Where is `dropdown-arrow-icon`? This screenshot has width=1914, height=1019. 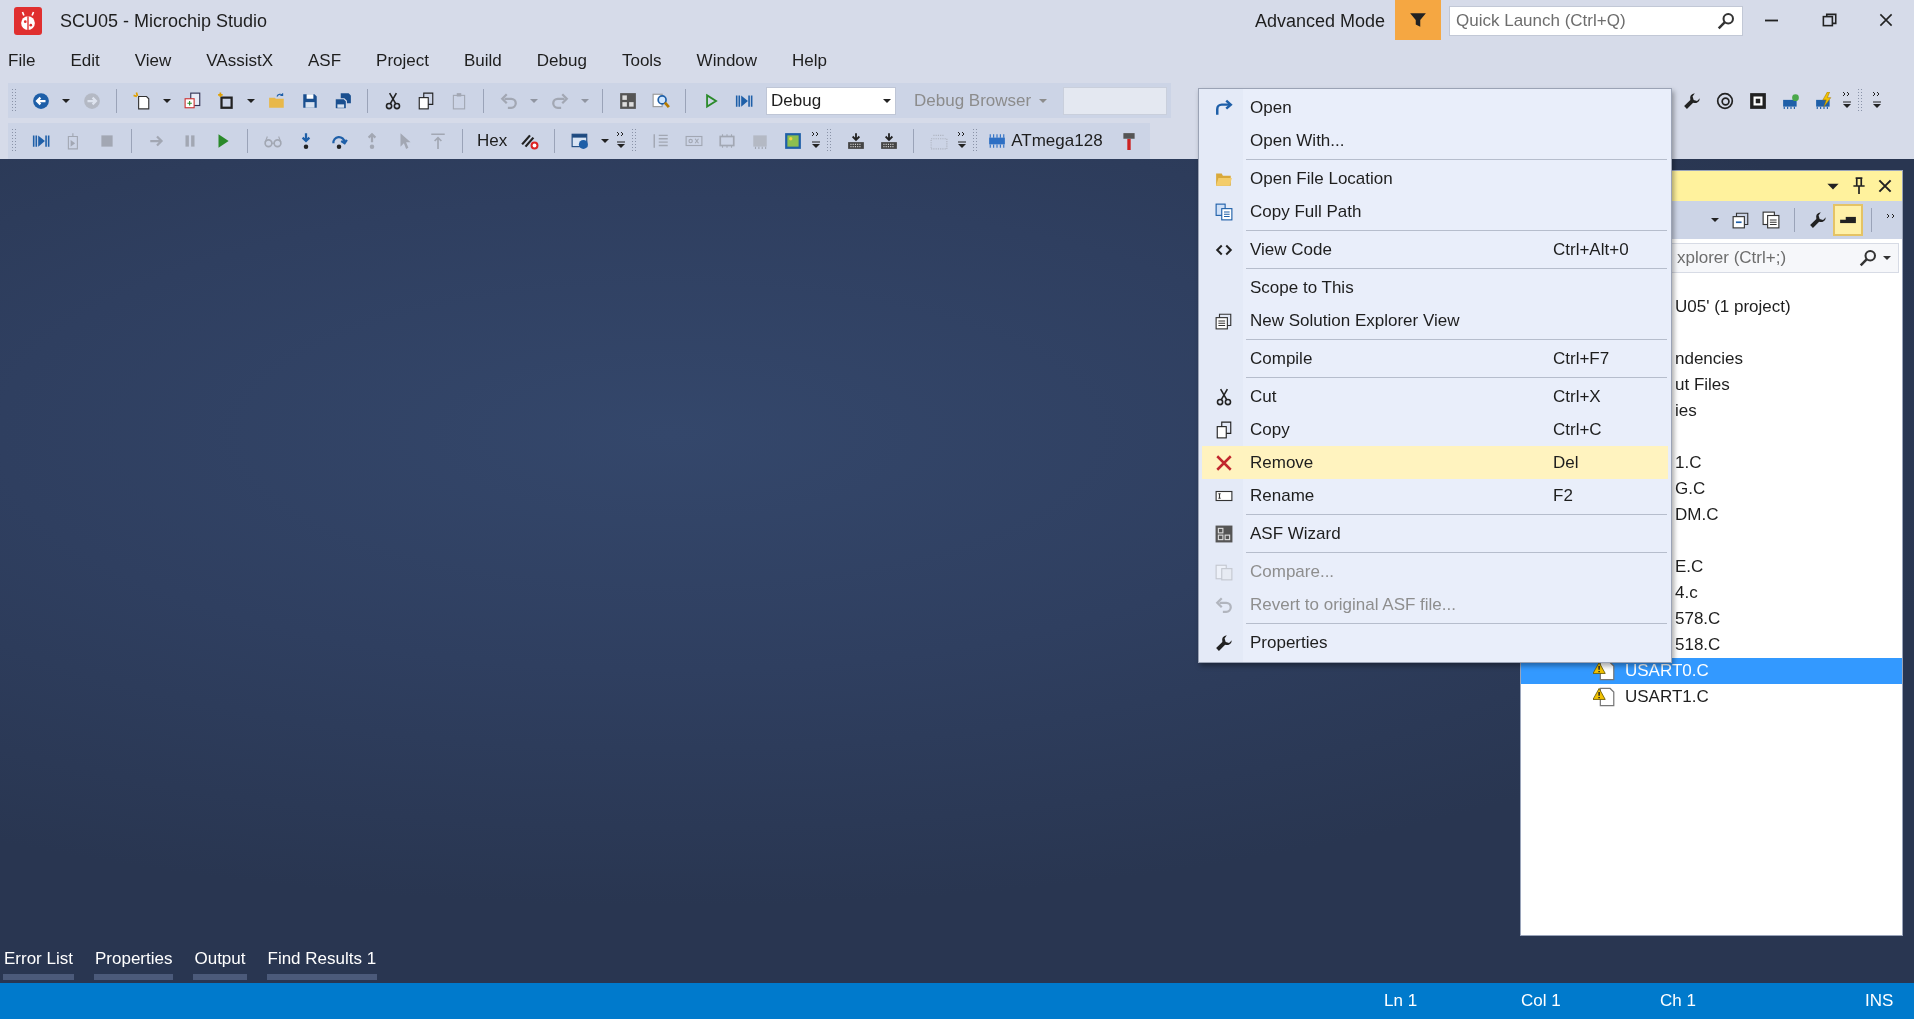
dropdown-arrow-icon is located at coordinates (1887, 258).